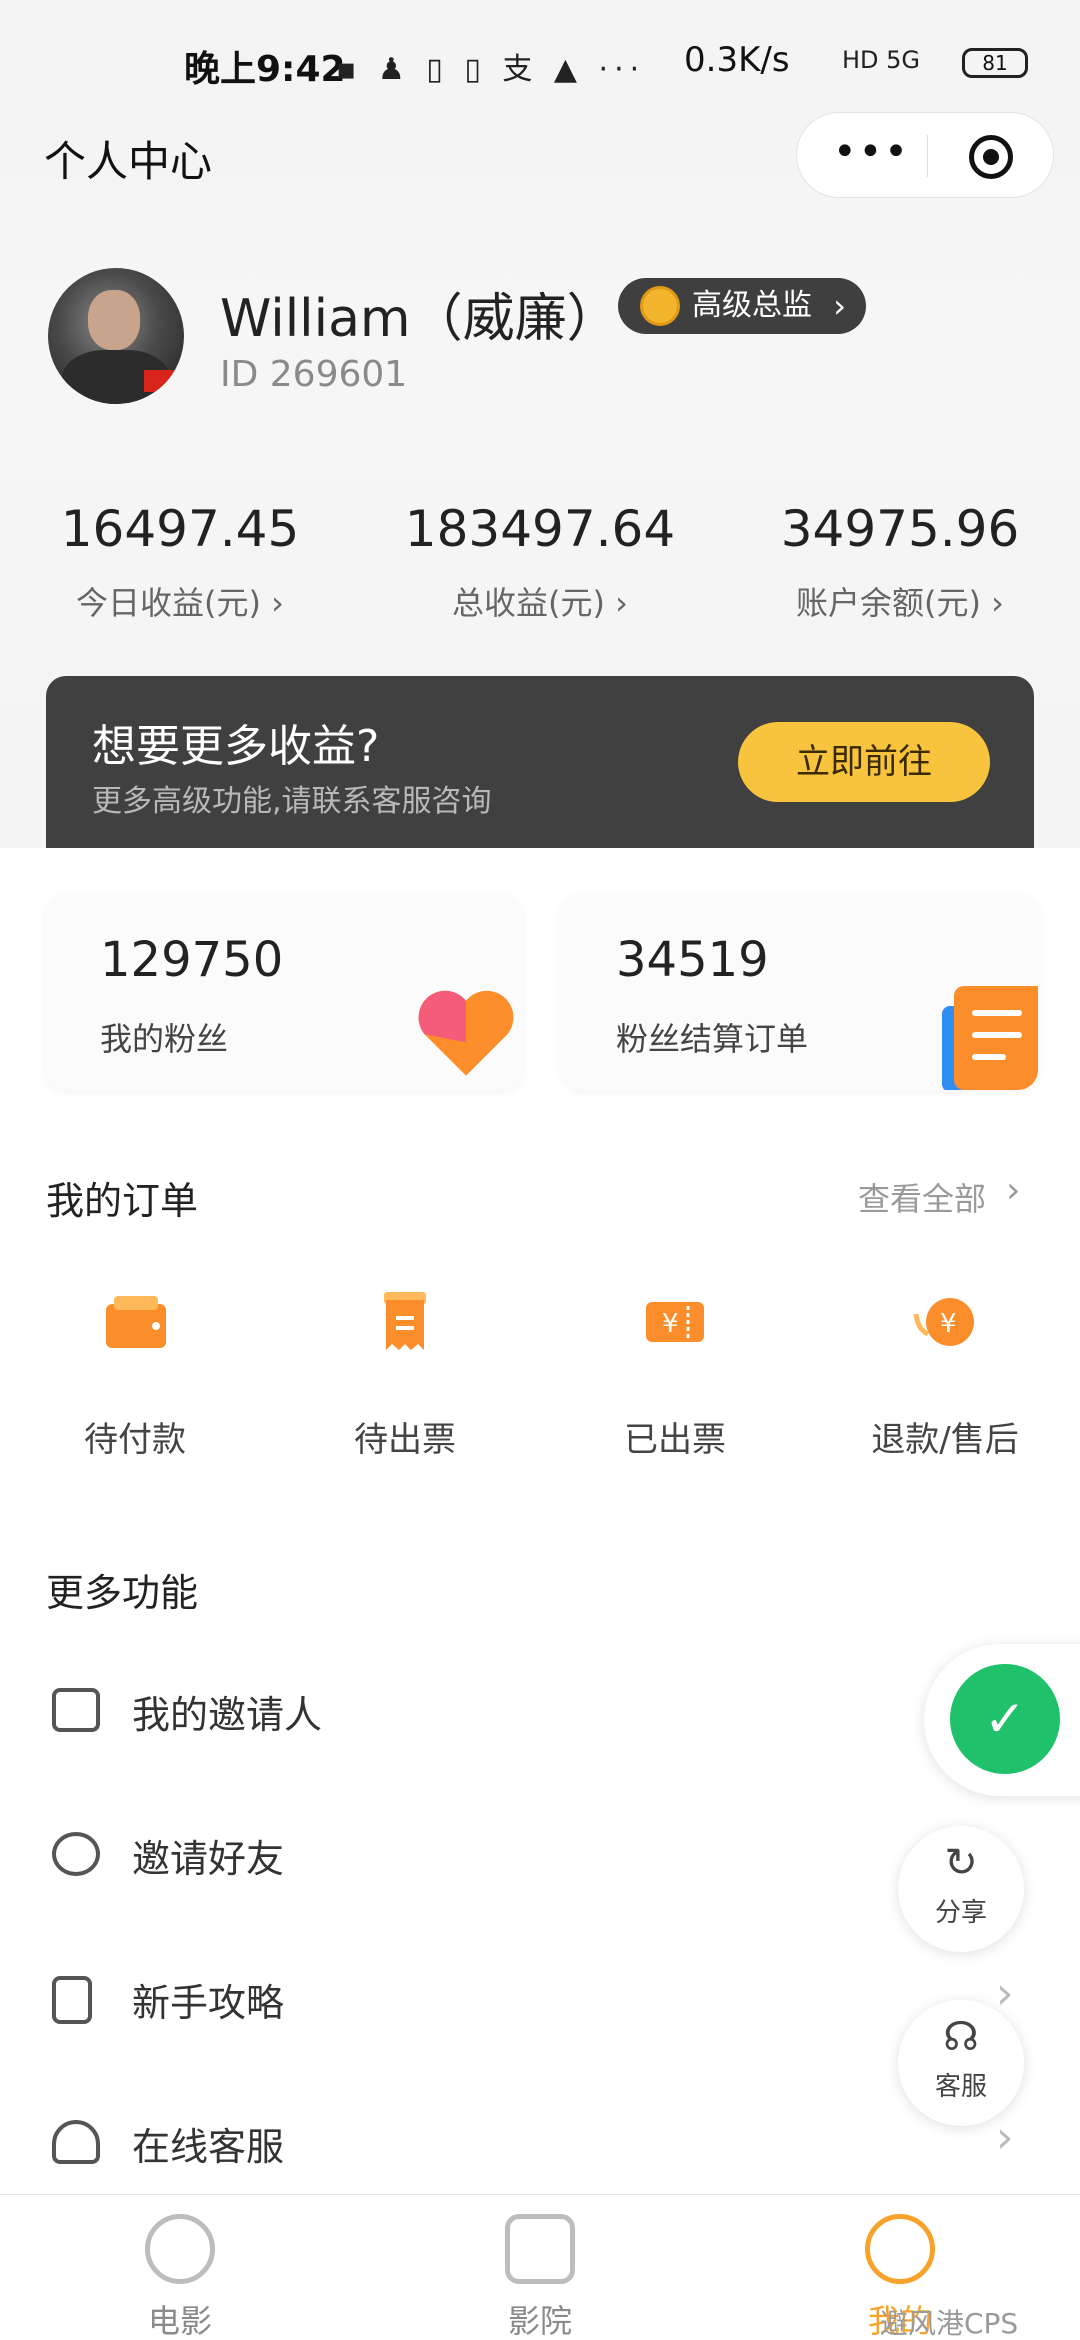  I want to click on stat-value: 34975.96, so click(900, 529).